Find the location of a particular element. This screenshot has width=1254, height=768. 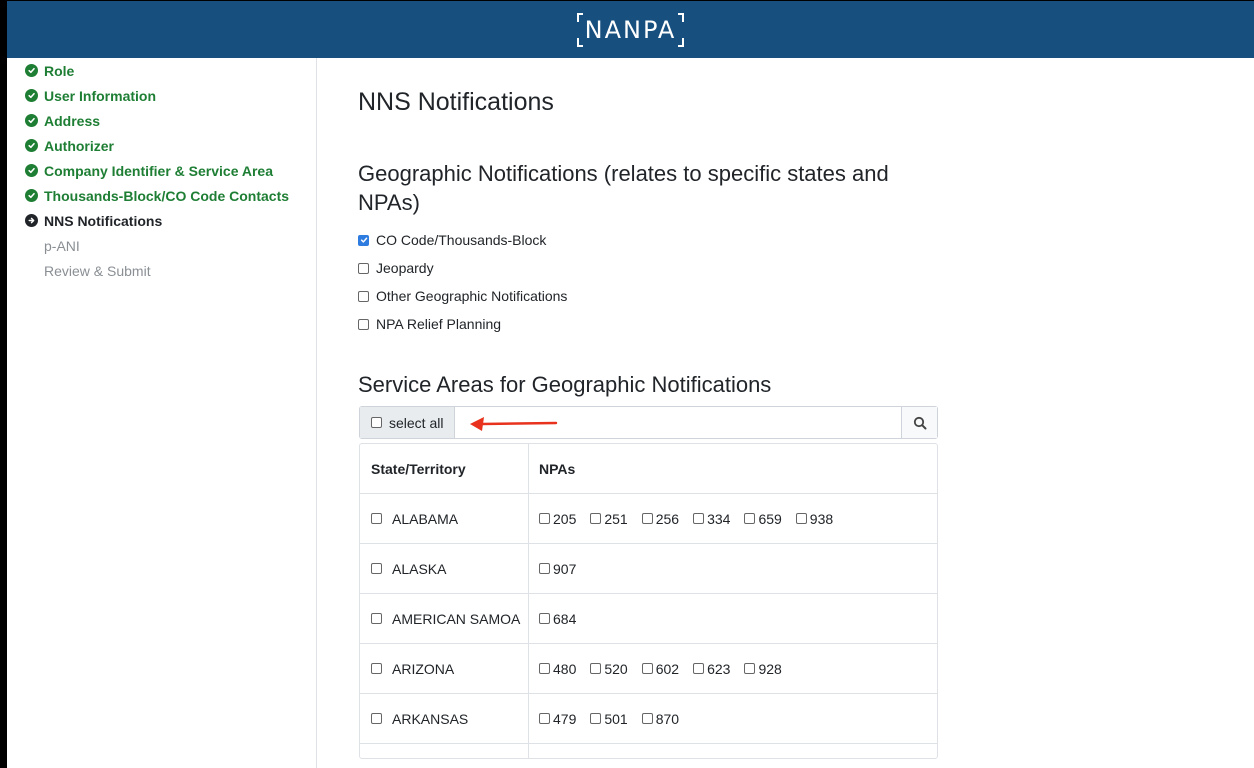

red-arrow-annotation is located at coordinates (514, 424).